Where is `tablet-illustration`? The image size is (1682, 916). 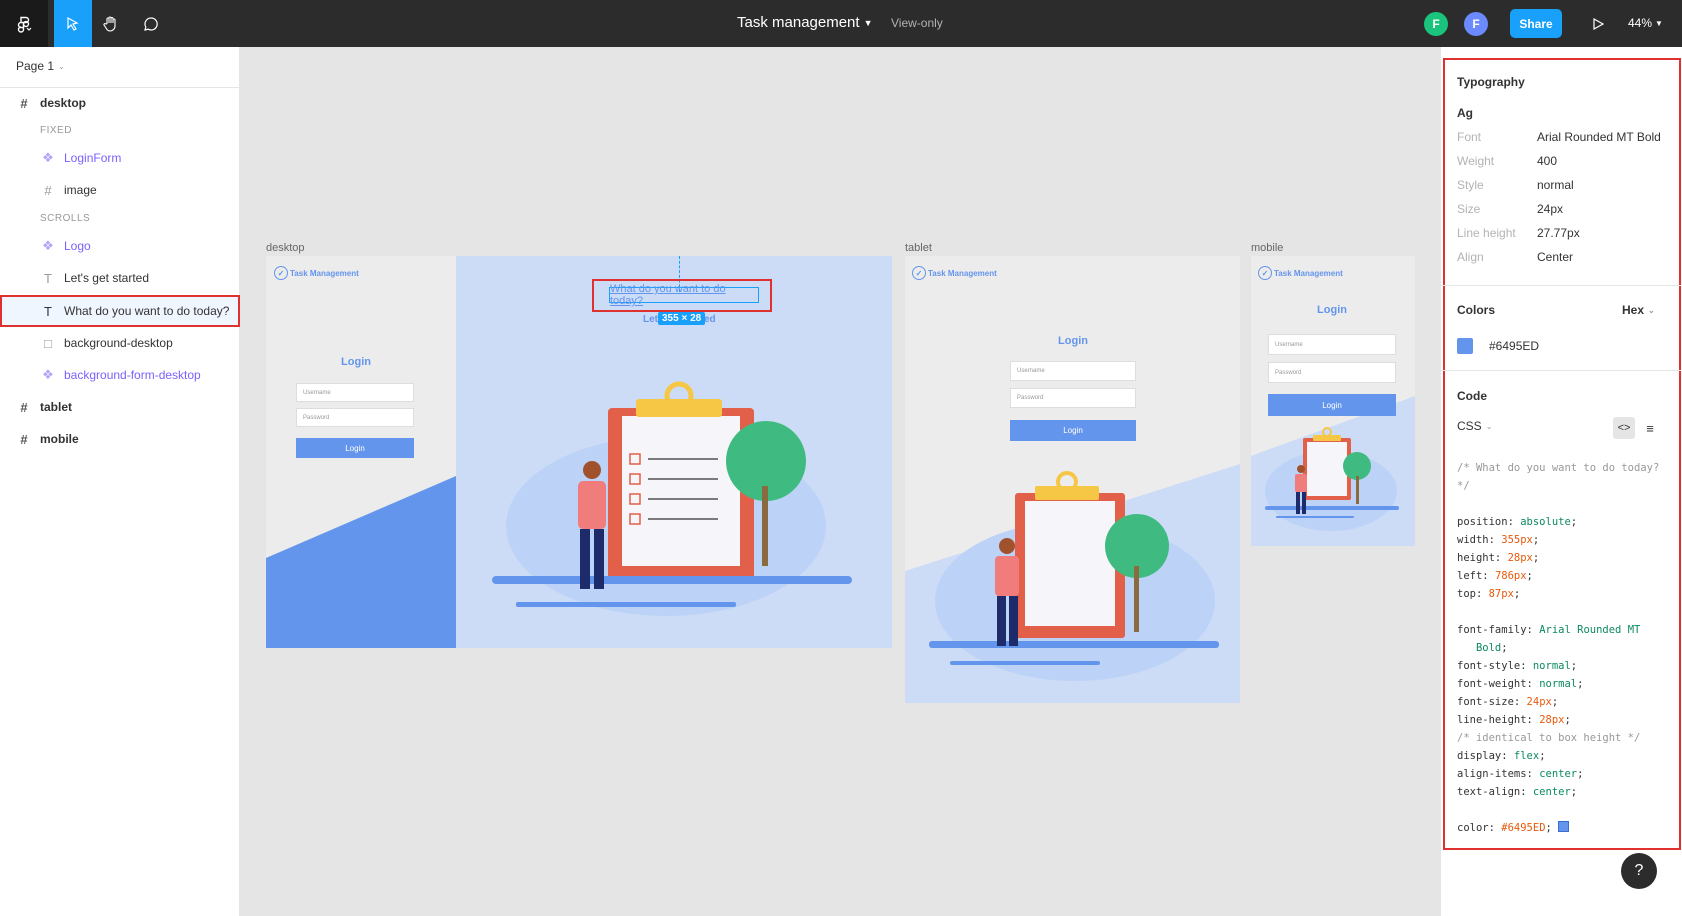
tablet-illustration is located at coordinates (1072, 583).